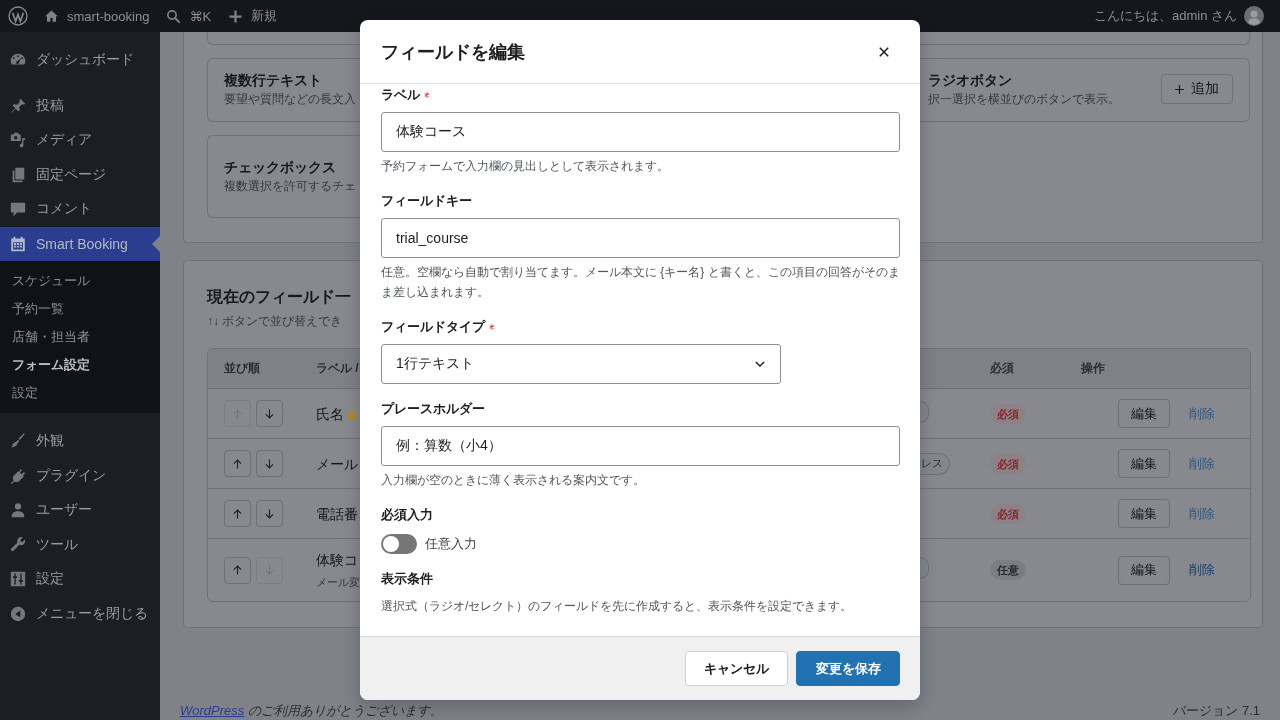  I want to click on dialog-title: フィールドを編集, so click(453, 52).